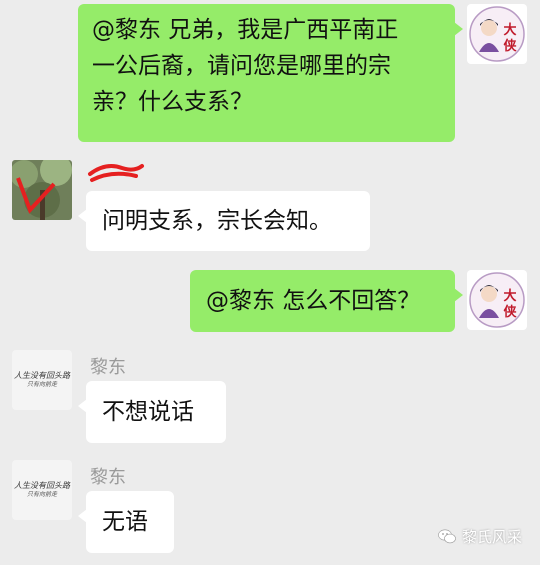 Image resolution: width=540 pixels, height=565 pixels. Describe the element at coordinates (447, 536) in the screenshot. I see `wechat-icon` at that location.